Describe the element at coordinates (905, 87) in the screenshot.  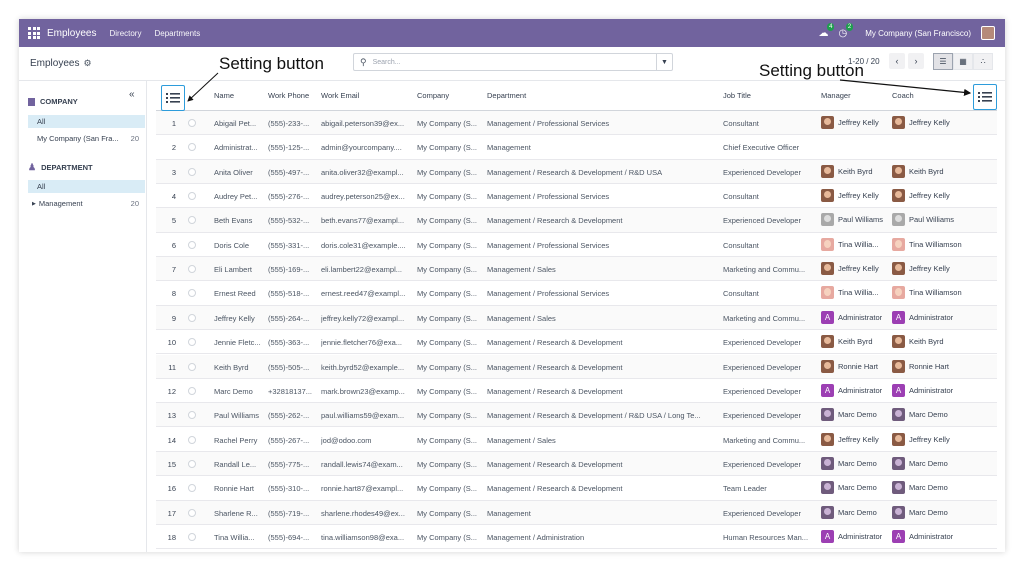
I see `arrow-right` at that location.